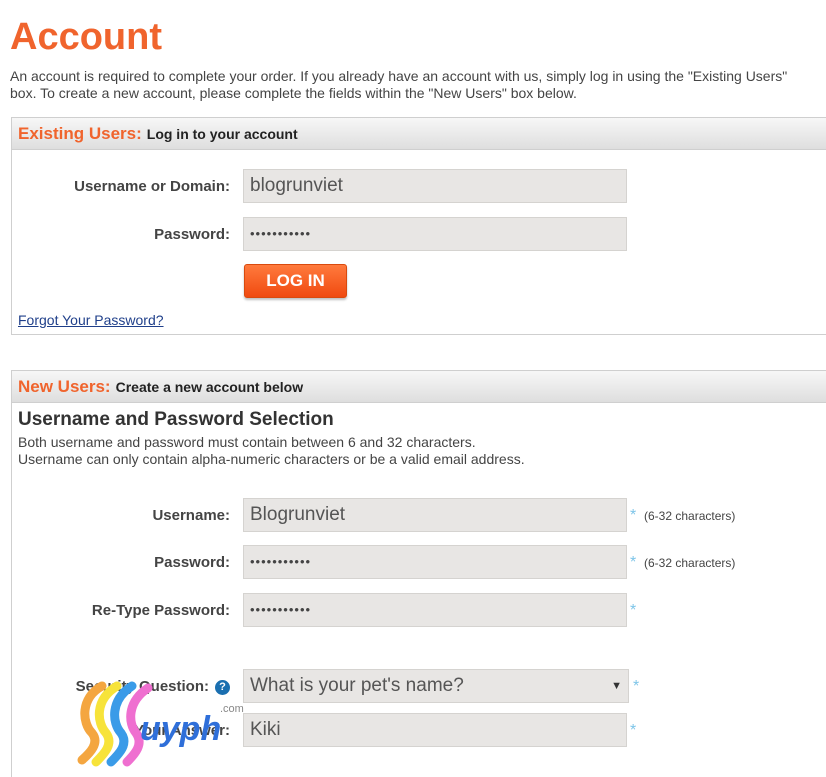  I want to click on existing-users-header: Existing Users: Log in to your account, so click(419, 134).